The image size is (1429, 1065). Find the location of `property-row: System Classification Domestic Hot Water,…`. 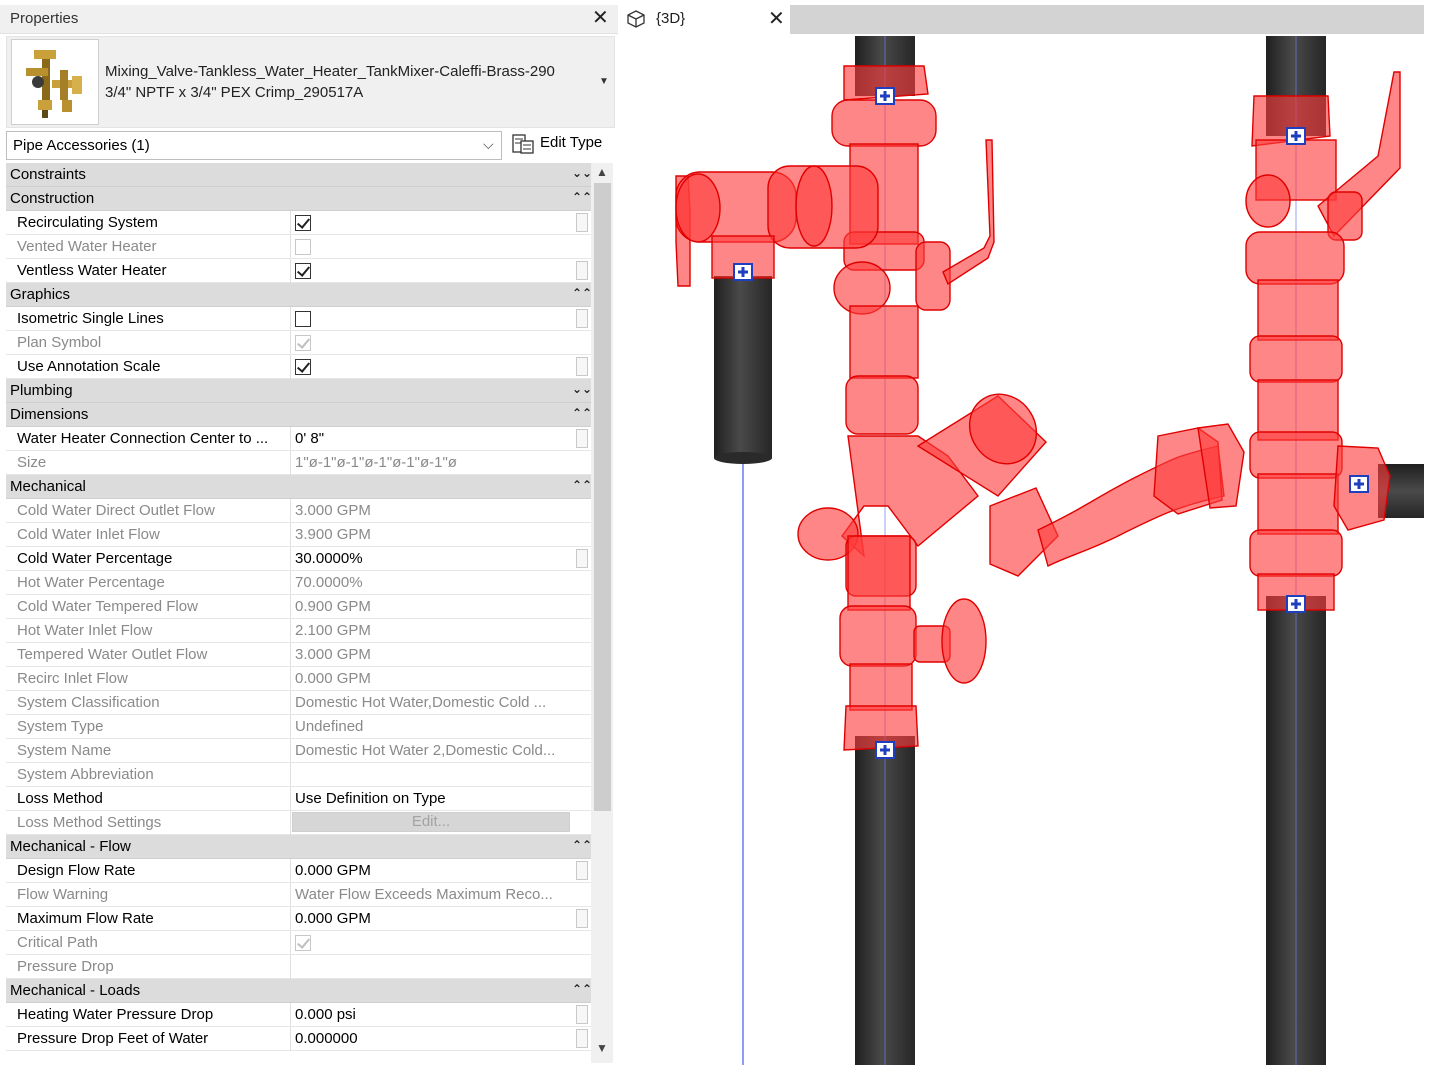

property-row: System Classification Domestic Hot Water,… is located at coordinates (298, 703).